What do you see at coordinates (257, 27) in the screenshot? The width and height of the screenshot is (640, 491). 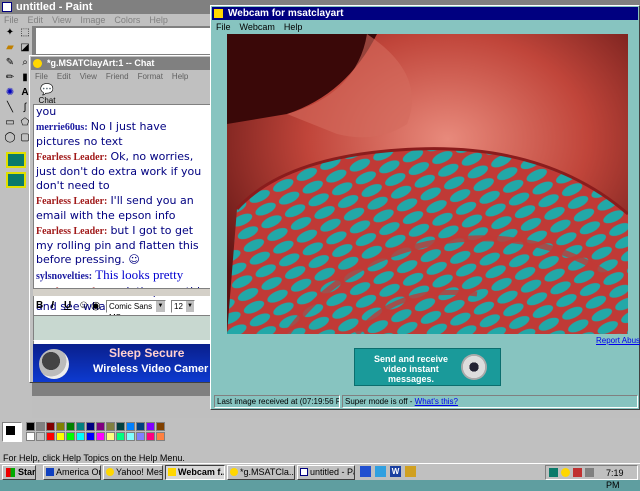 I see `webcam-menu-webcam: Webcam` at bounding box center [257, 27].